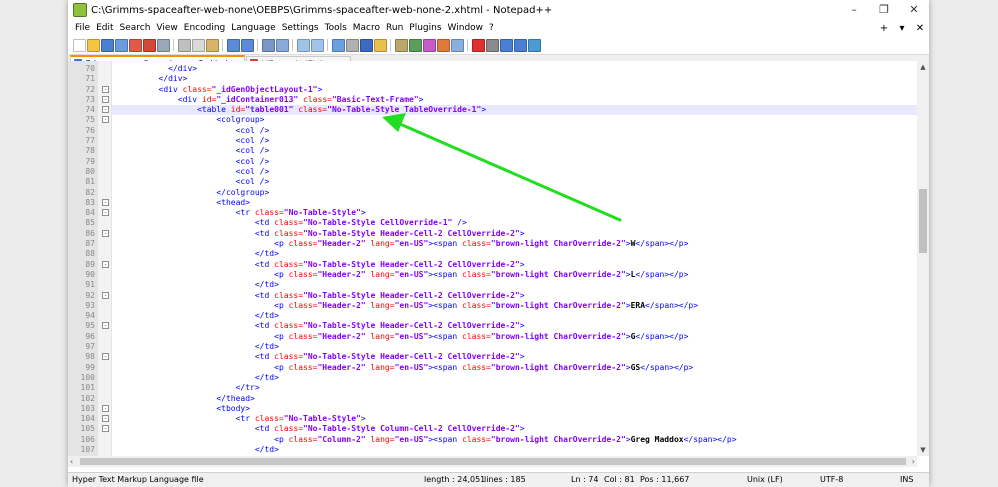 The width and height of the screenshot is (998, 487). Describe the element at coordinates (923, 258) in the screenshot. I see `vertical-scrollbar: ▲ ▼` at that location.